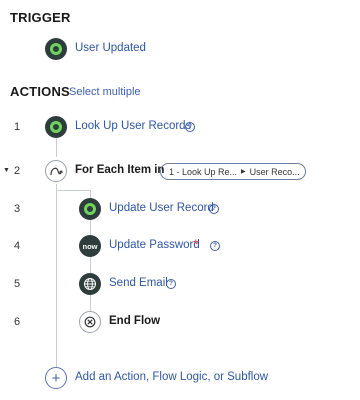 The height and width of the screenshot is (400, 360). I want to click on select-multiple-link: Select multiple, so click(105, 92).